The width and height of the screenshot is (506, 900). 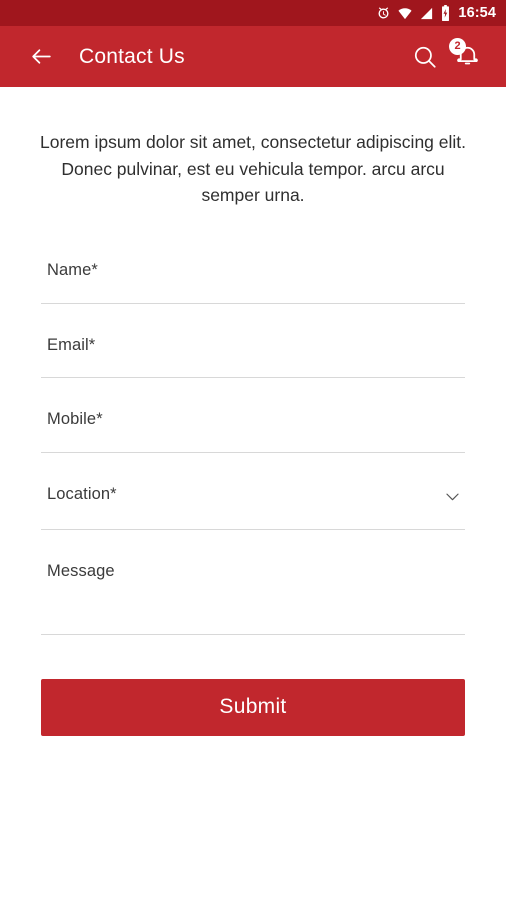 I want to click on search-icon, so click(x=425, y=57).